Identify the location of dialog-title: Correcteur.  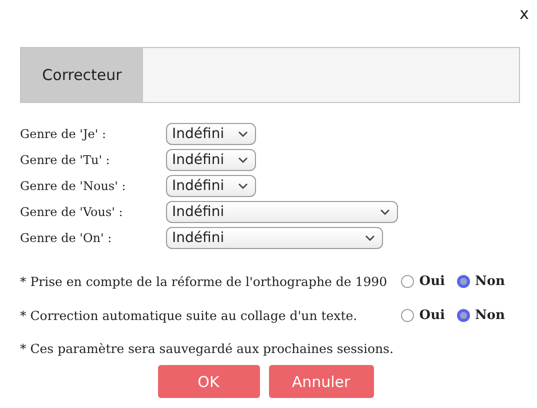
(82, 75).